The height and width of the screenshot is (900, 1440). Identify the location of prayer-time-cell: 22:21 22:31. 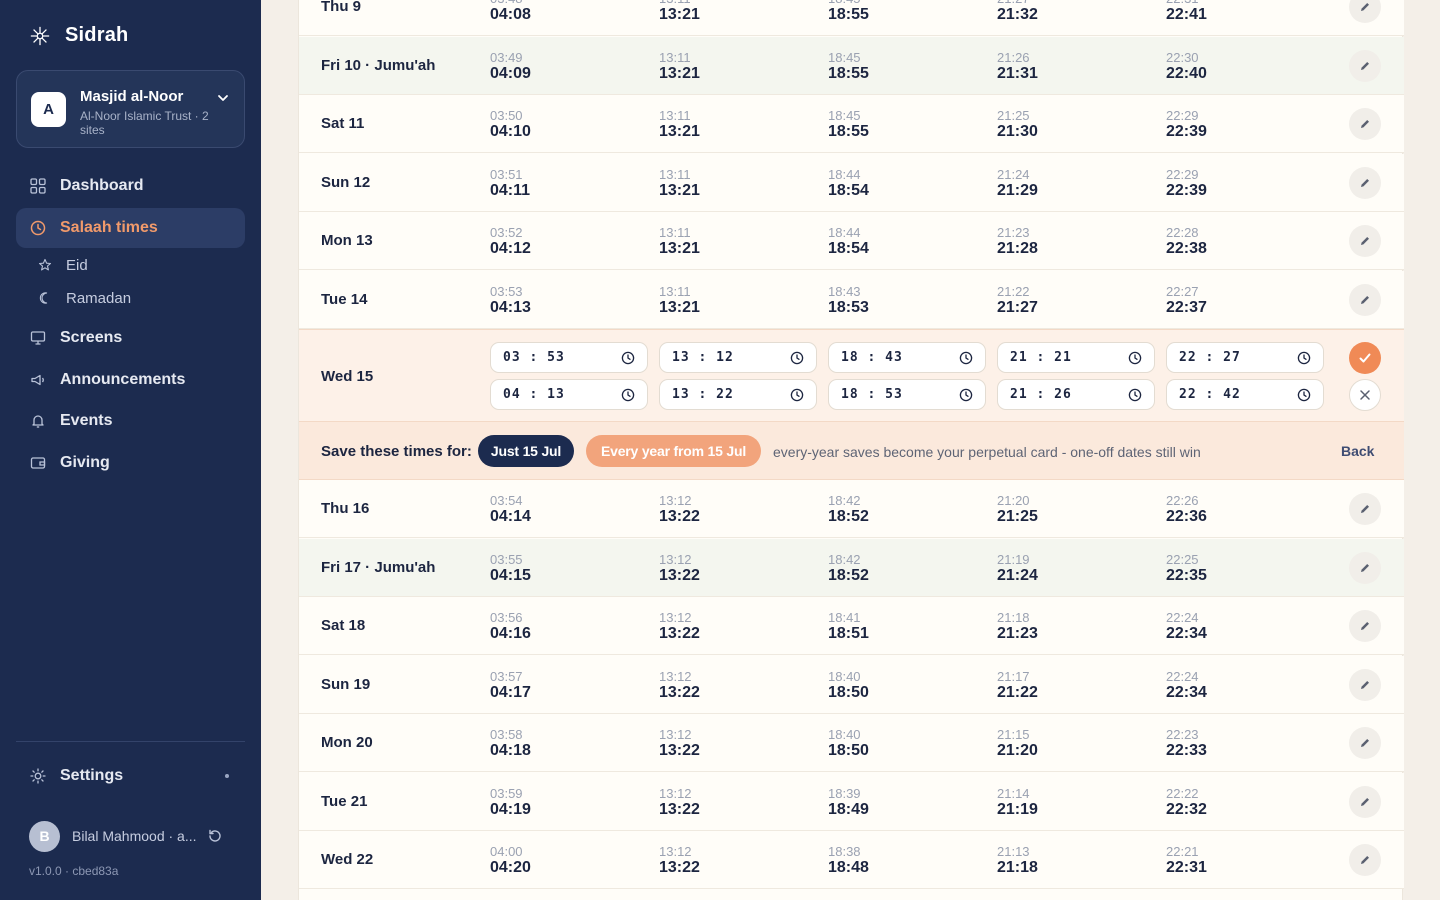
(1186, 860).